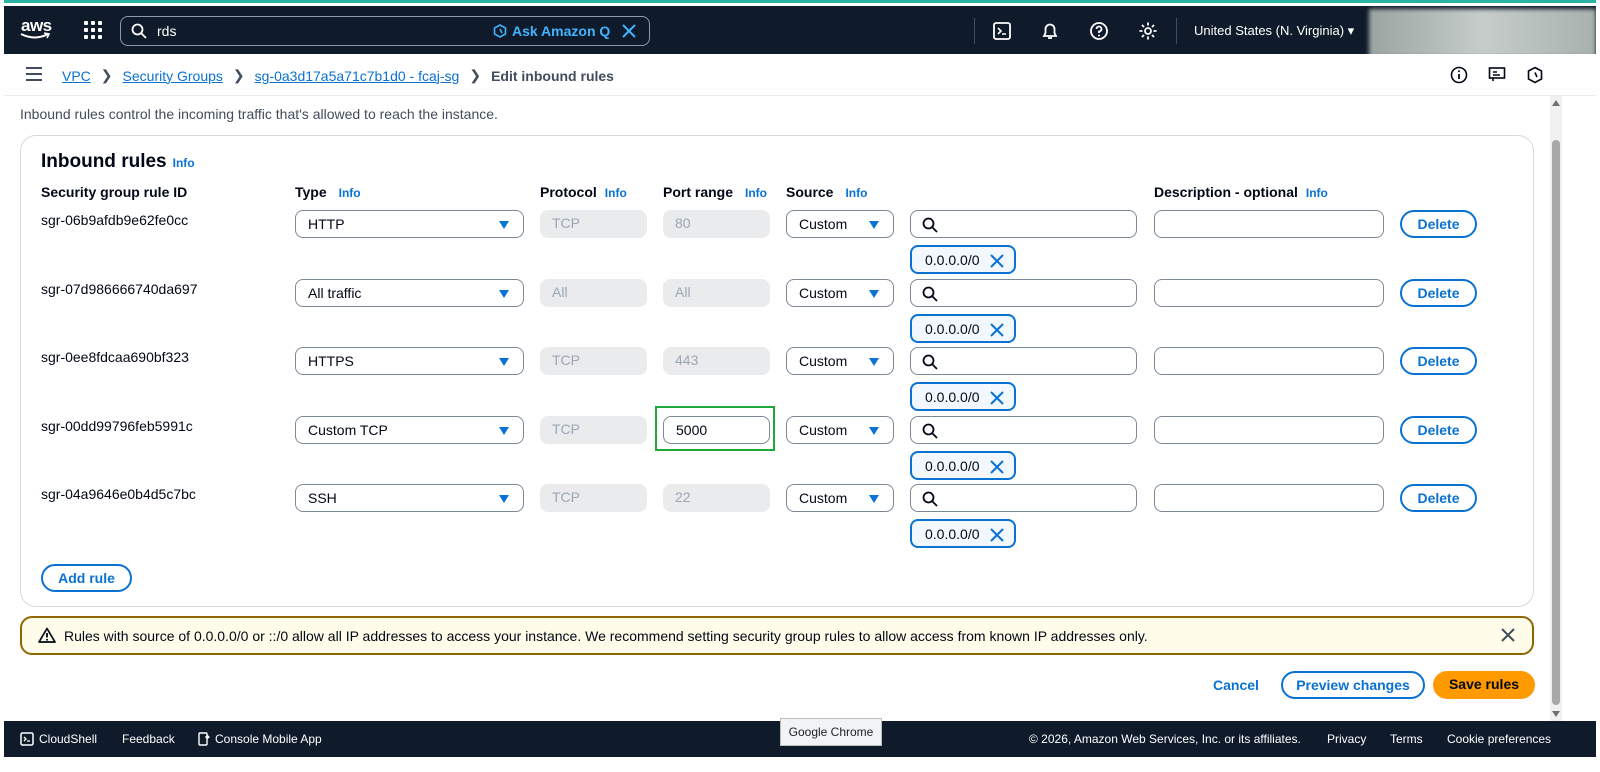 The image size is (1600, 772). Describe the element at coordinates (1508, 635) in the screenshot. I see `close-icon` at that location.